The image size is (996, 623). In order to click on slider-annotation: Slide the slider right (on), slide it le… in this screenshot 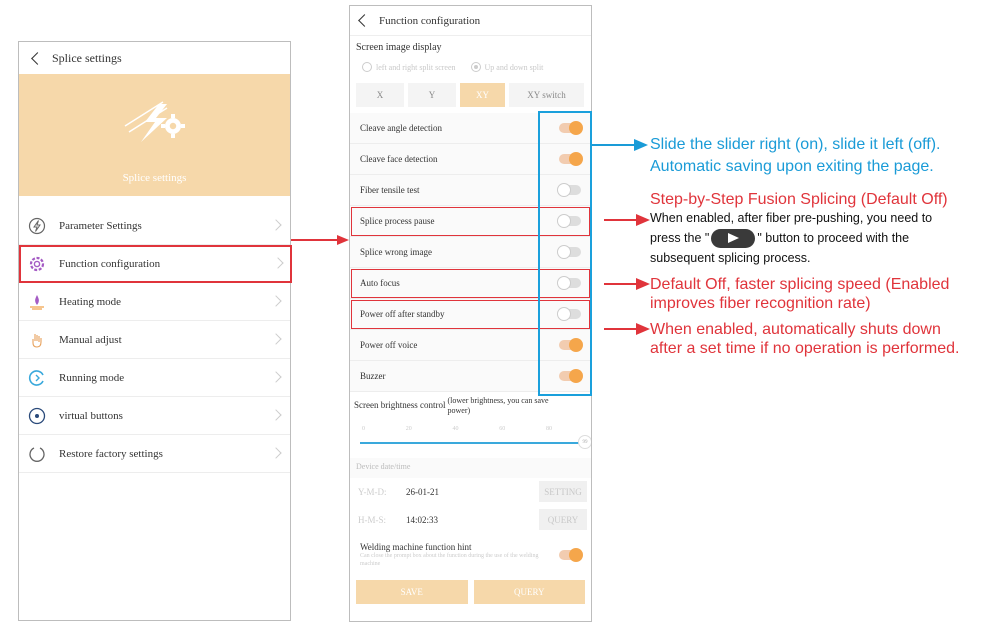, I will do `click(795, 156)`.